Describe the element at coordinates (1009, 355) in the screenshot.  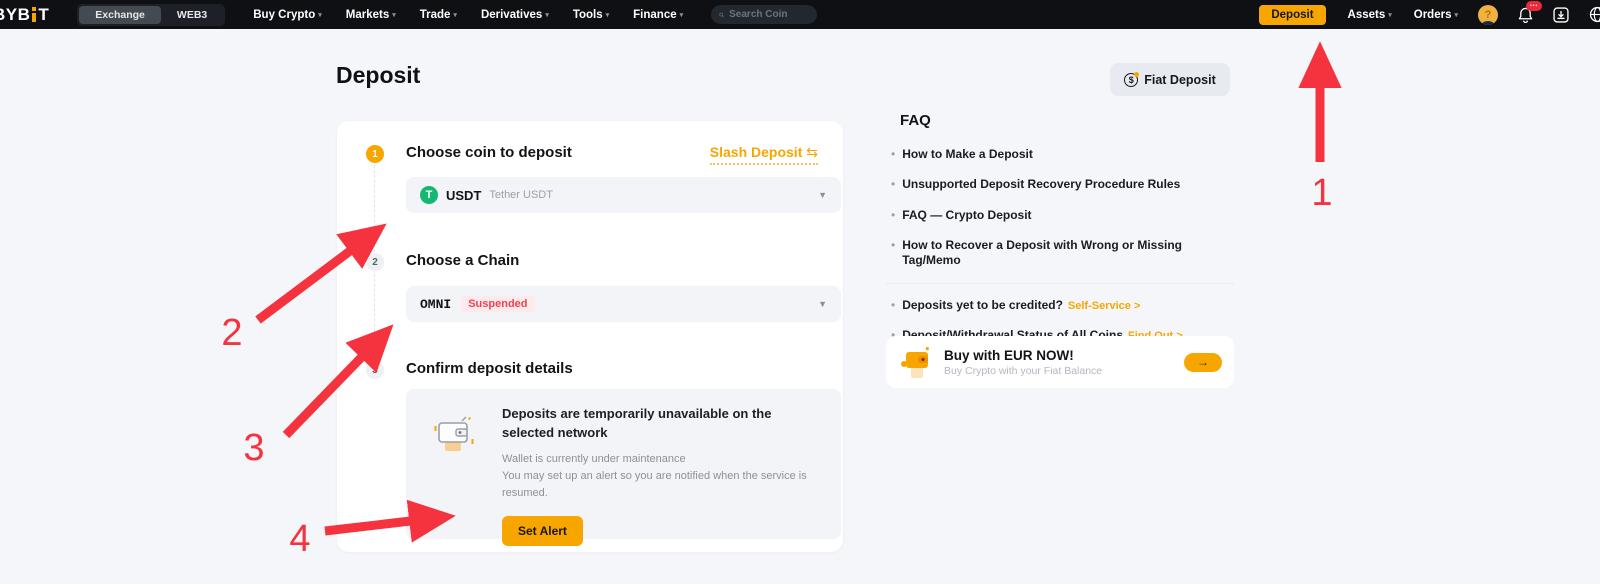
I see `banner-title: Buy with EUR NOW!` at that location.